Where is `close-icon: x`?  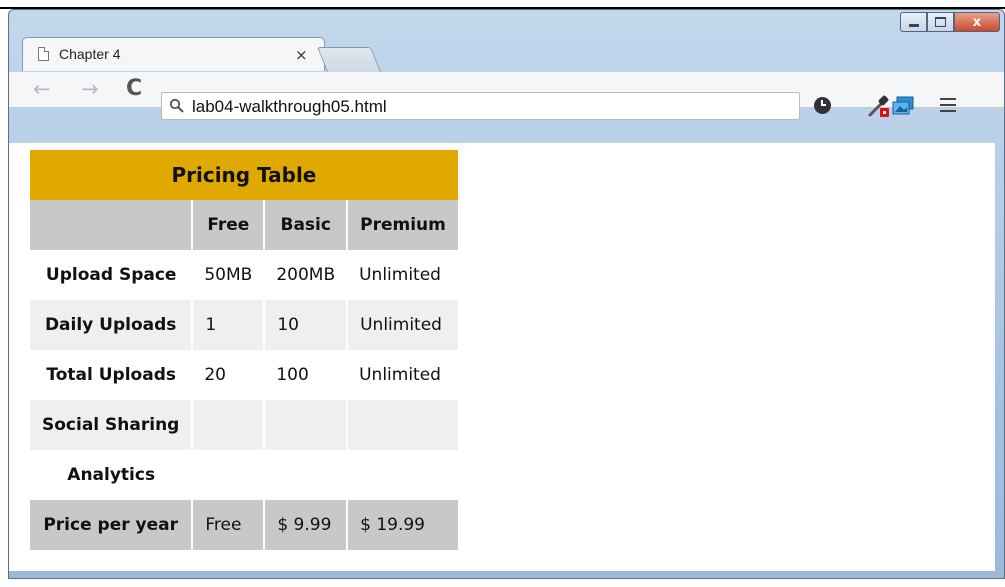 close-icon: x is located at coordinates (977, 22).